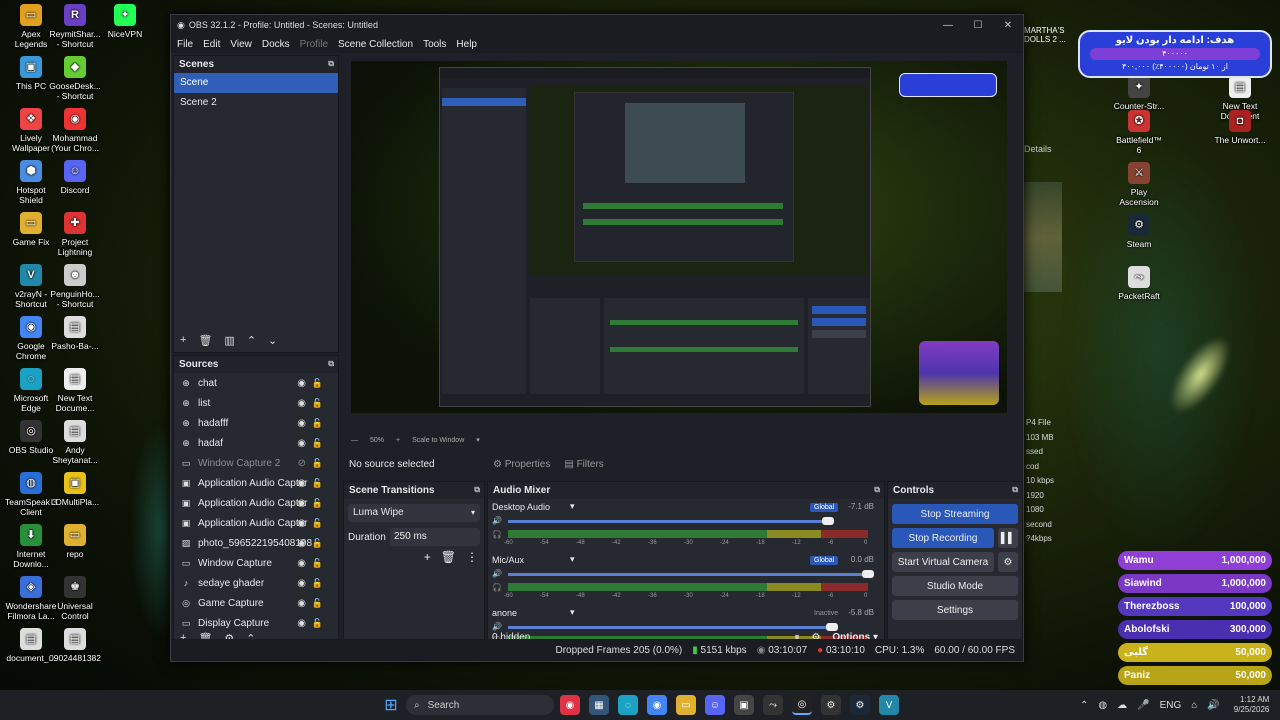 The height and width of the screenshot is (720, 1280). I want to click on scene-item: Scene, so click(256, 83).